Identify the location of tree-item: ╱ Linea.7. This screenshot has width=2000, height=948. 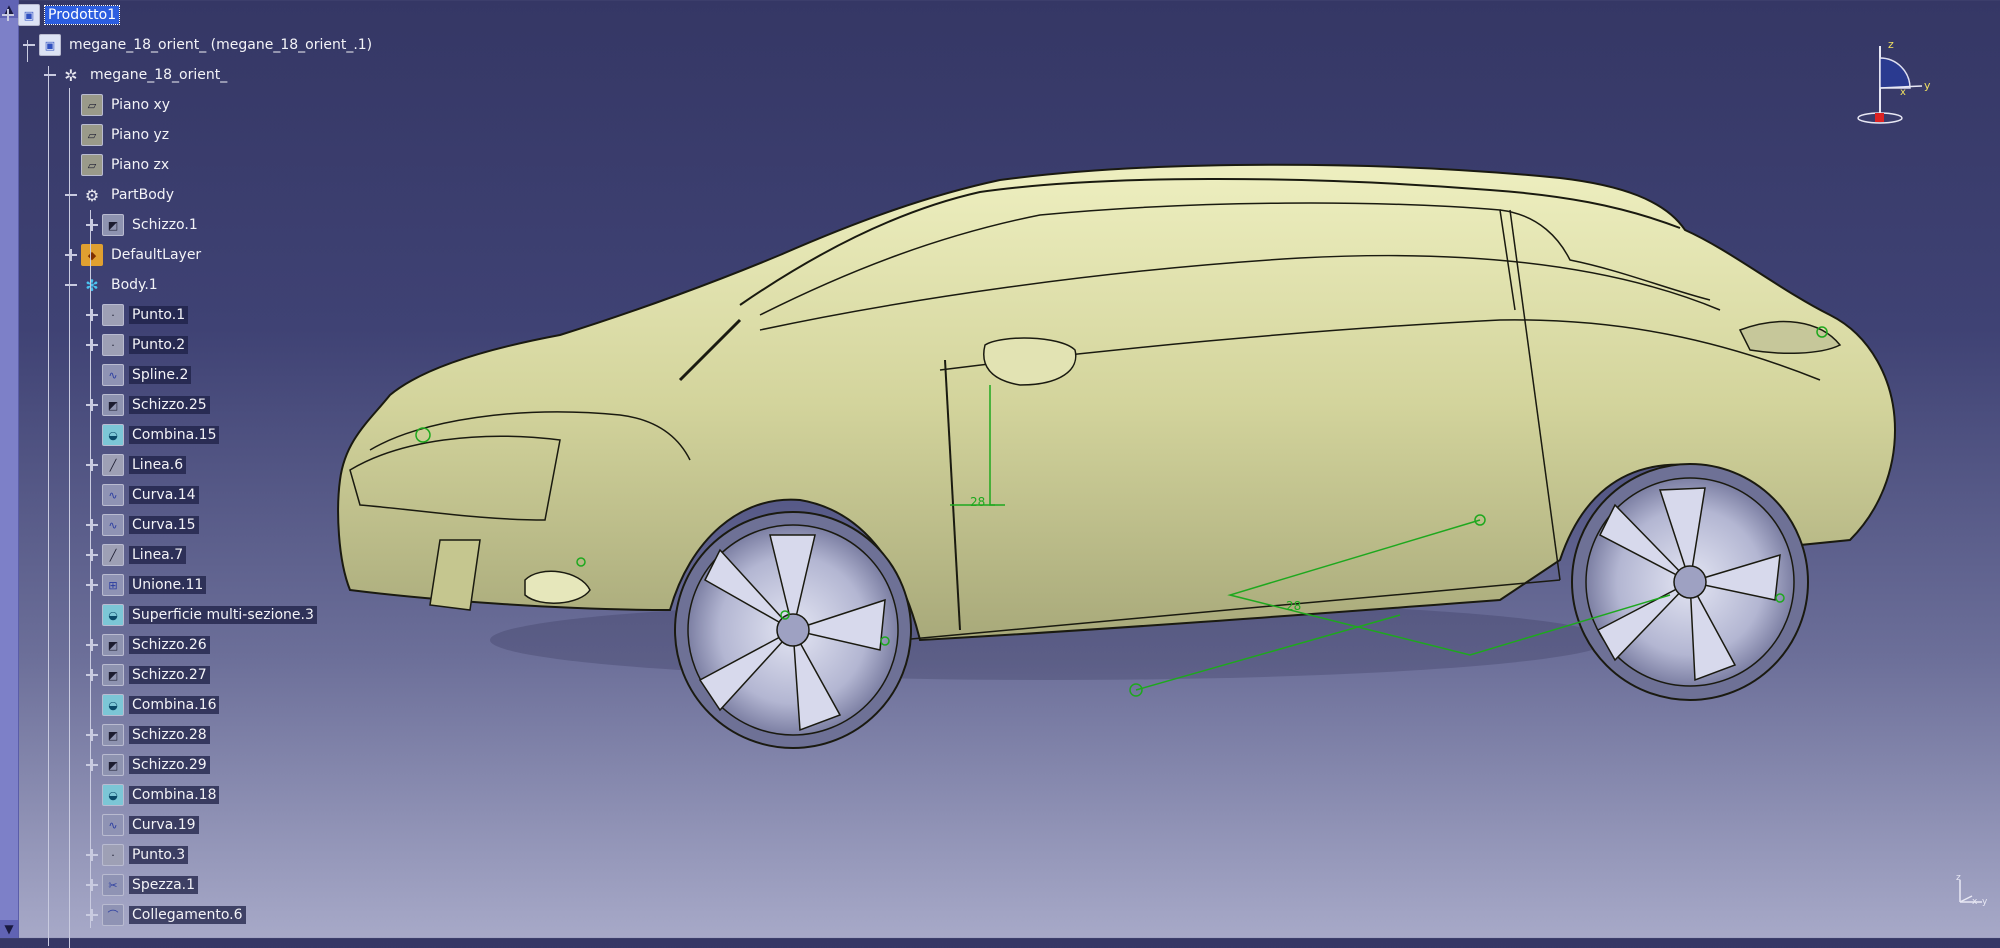
(136, 555).